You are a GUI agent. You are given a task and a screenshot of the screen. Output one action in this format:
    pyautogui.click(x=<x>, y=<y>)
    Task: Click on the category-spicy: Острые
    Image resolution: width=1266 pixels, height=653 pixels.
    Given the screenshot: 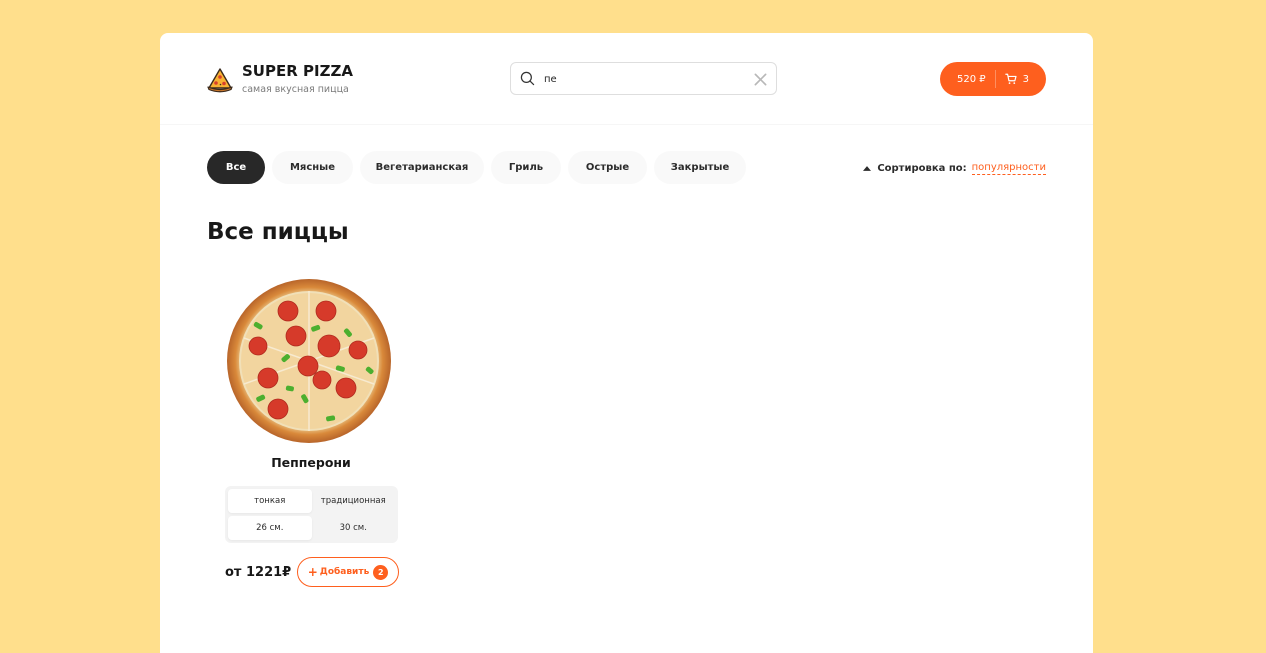 What is the action you would take?
    pyautogui.click(x=607, y=167)
    